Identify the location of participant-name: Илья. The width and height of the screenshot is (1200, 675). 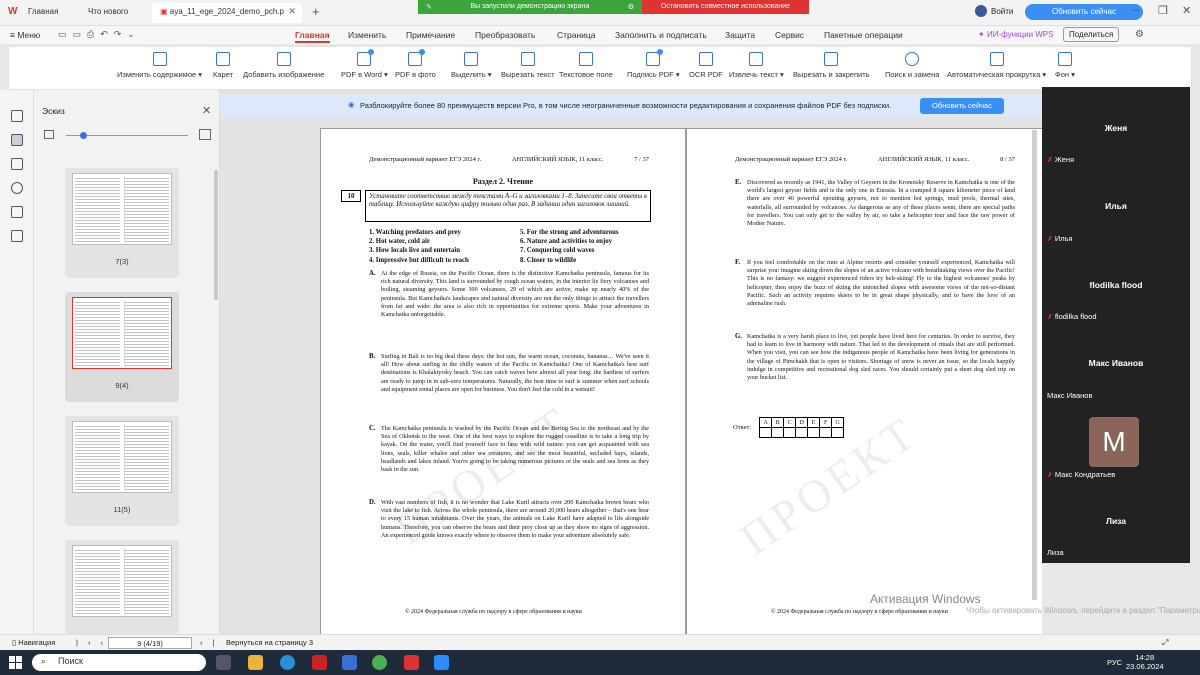
(1116, 206).